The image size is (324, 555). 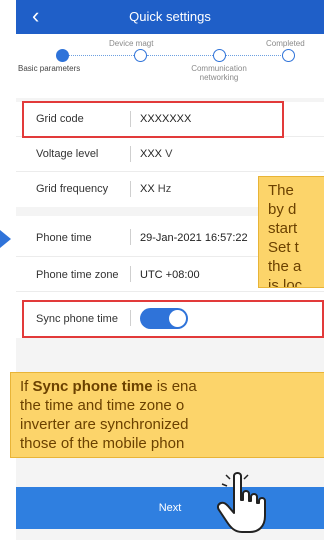 What do you see at coordinates (67, 154) in the screenshot?
I see `voltage-level-label: Voltage level` at bounding box center [67, 154].